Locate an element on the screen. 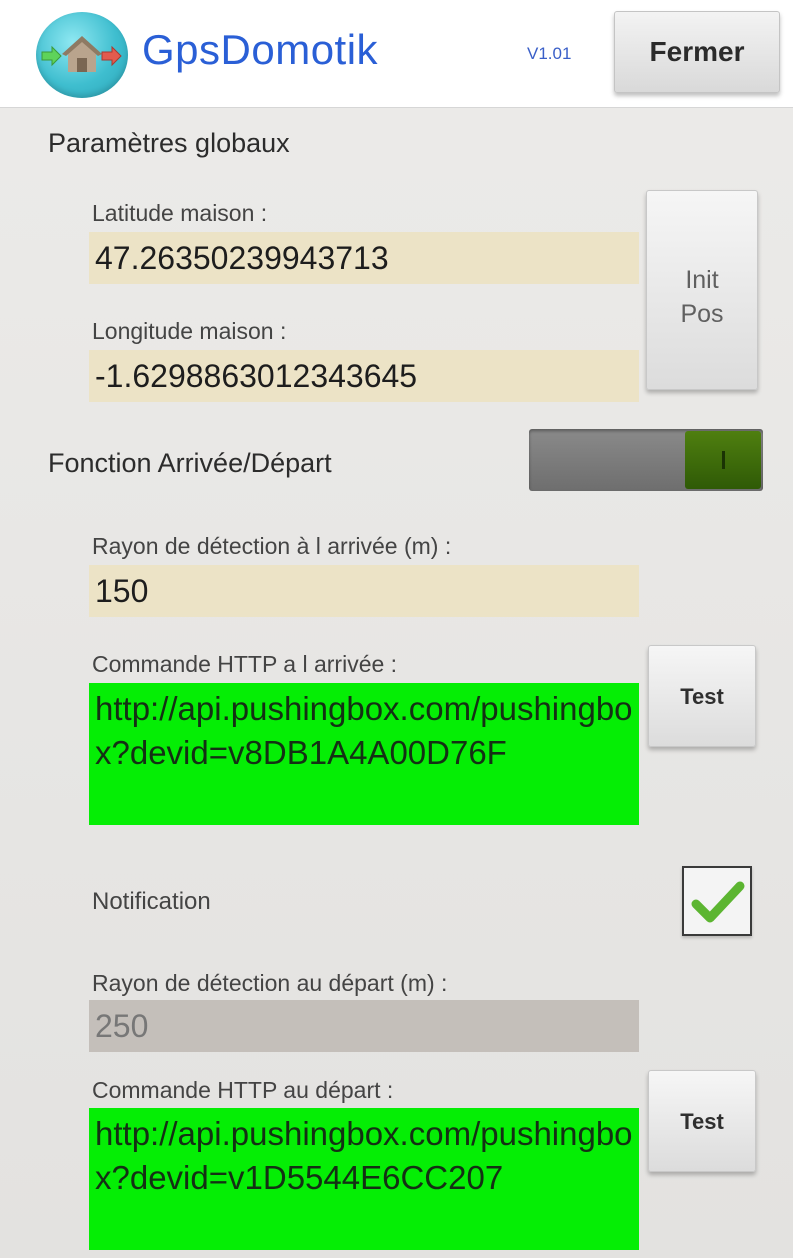 This screenshot has width=793, height=1258. arrival-http-label: Commande HTTP a l arrivée : is located at coordinates (245, 664).